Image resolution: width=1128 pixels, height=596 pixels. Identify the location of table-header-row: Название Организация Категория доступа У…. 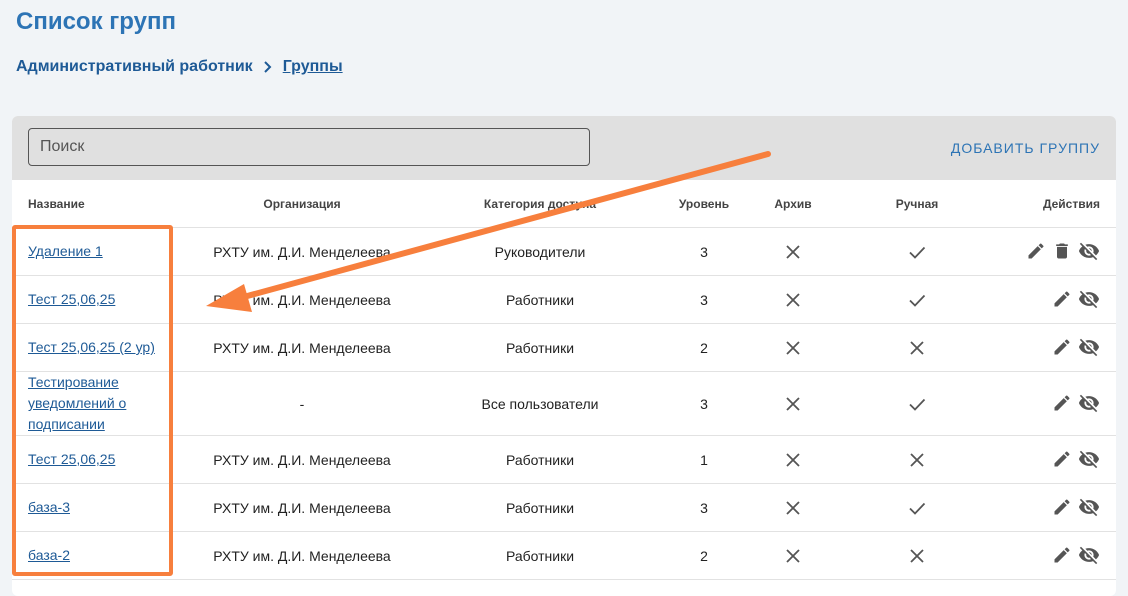
(564, 204).